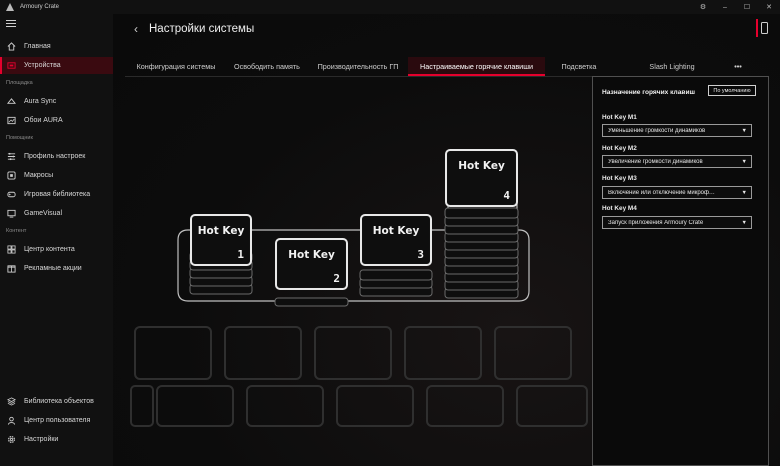 The height and width of the screenshot is (466, 780). What do you see at coordinates (136, 29) in the screenshot?
I see `back-arrow-icon: ‹` at bounding box center [136, 29].